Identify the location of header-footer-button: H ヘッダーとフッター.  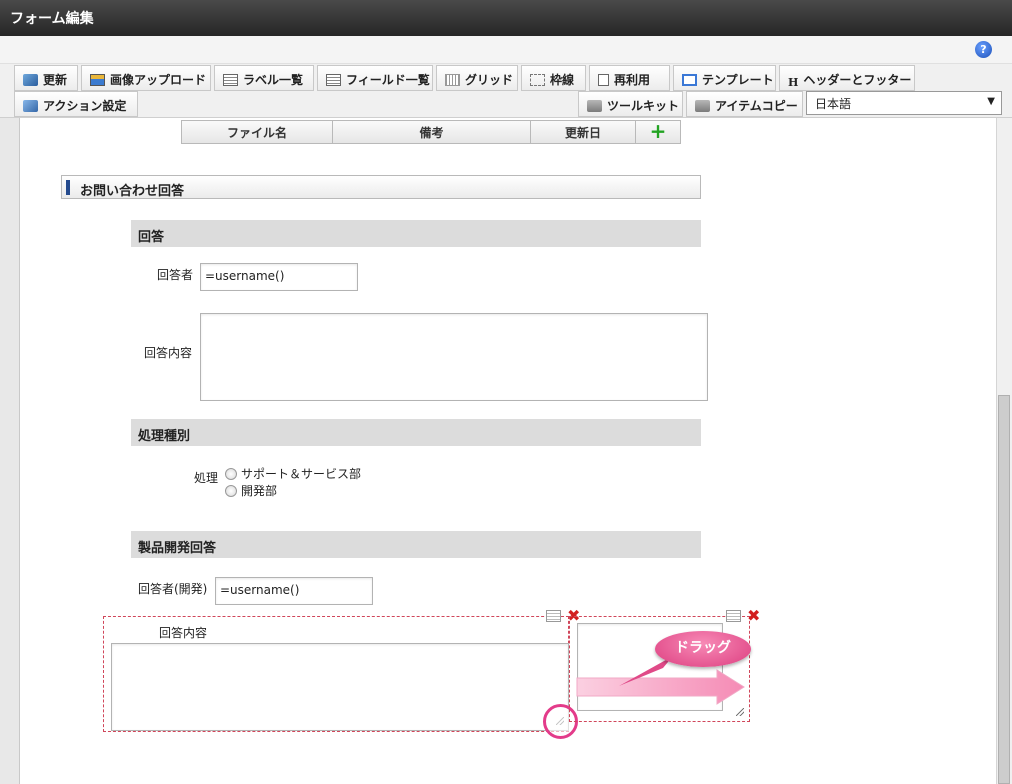
(847, 78).